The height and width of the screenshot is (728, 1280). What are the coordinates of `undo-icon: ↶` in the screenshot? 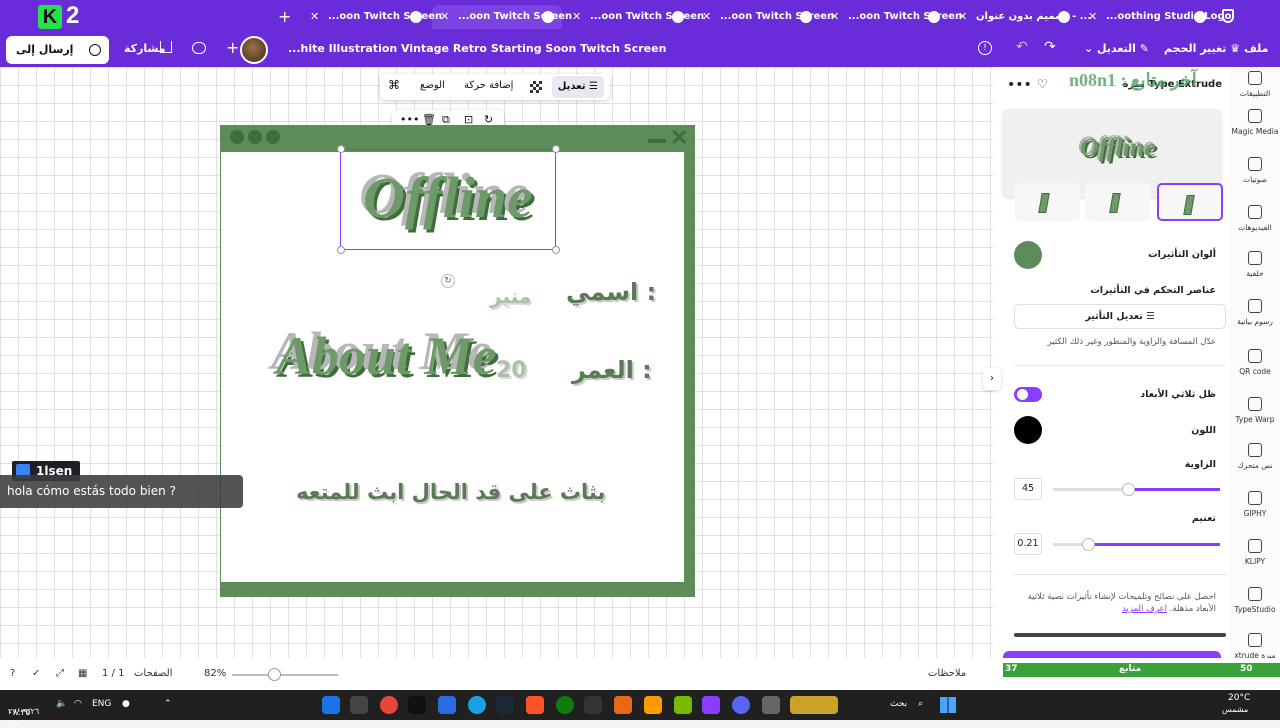 It's located at (1022, 47).